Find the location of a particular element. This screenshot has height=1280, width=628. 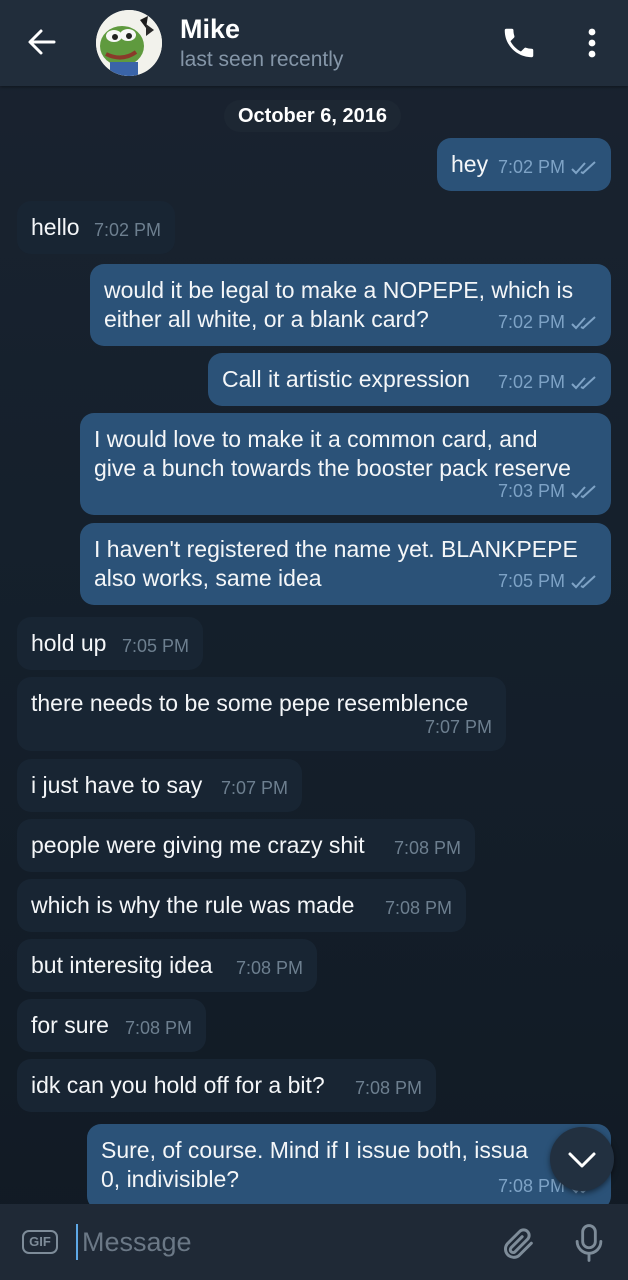

phone-icon is located at coordinates (519, 43).